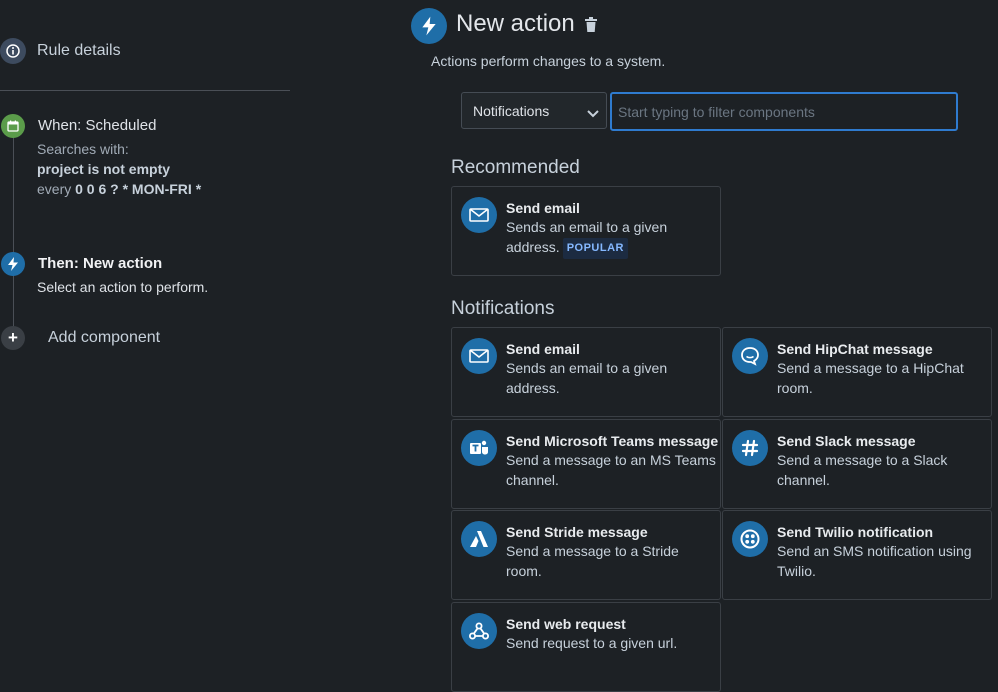 This screenshot has width=998, height=692. Describe the element at coordinates (855, 532) in the screenshot. I see `card-title: Send Twilio notification` at that location.